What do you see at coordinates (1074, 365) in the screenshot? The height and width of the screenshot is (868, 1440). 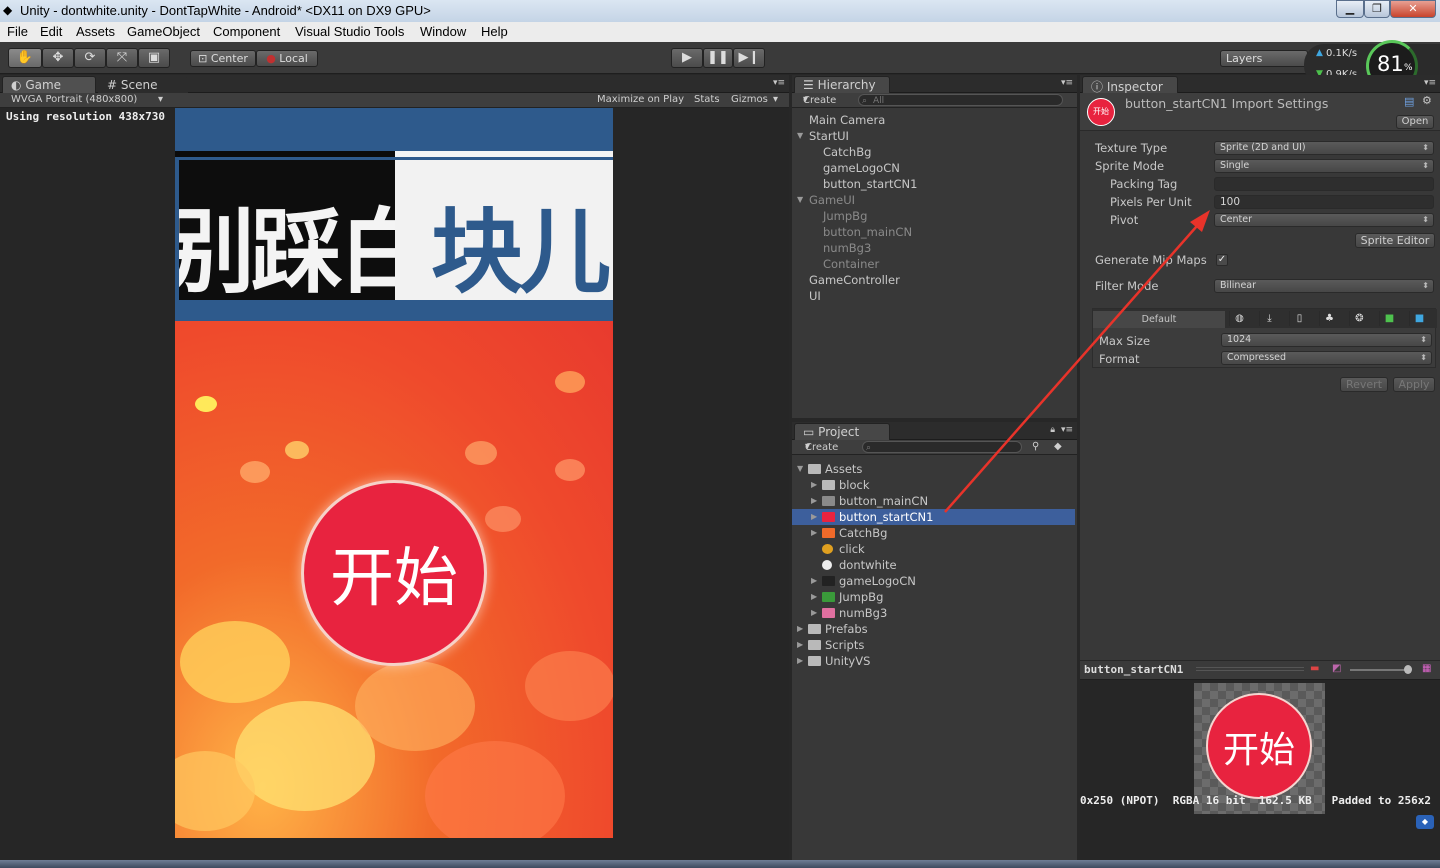 I see `annotation-arrow-line` at bounding box center [1074, 365].